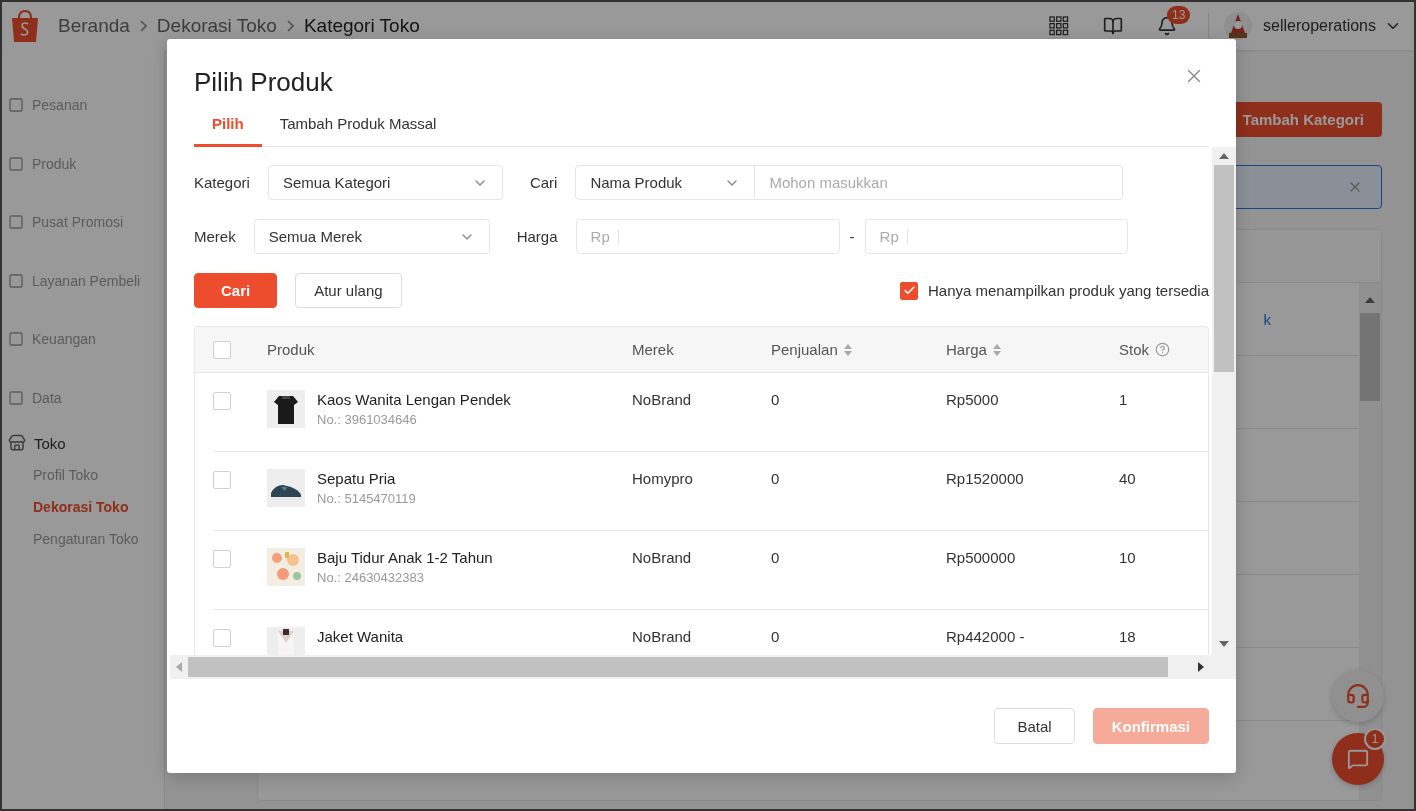 The image size is (1416, 811). I want to click on table-cell-text: Rp442000 -, so click(986, 636).